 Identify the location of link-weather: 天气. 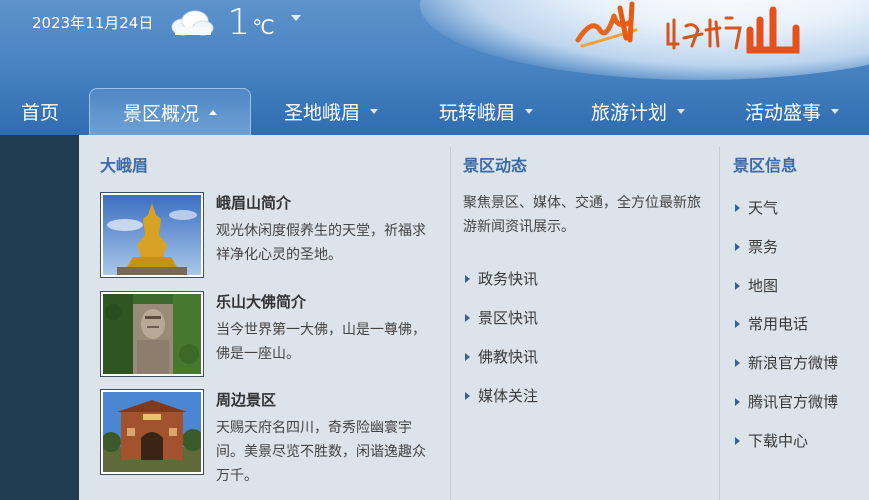
(756, 207).